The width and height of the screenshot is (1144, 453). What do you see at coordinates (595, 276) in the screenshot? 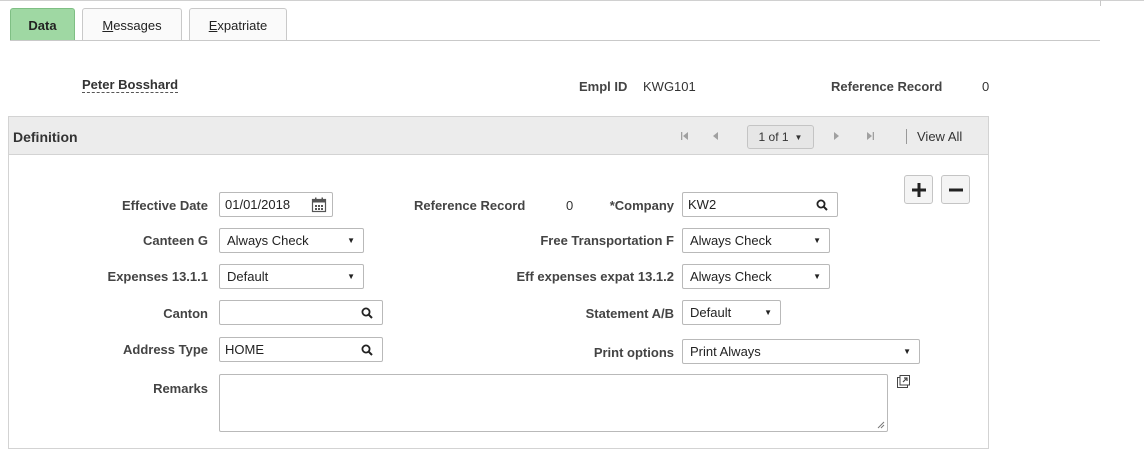
I see `eff-expenses-expat-label: Eff expenses expat 13.1.2` at bounding box center [595, 276].